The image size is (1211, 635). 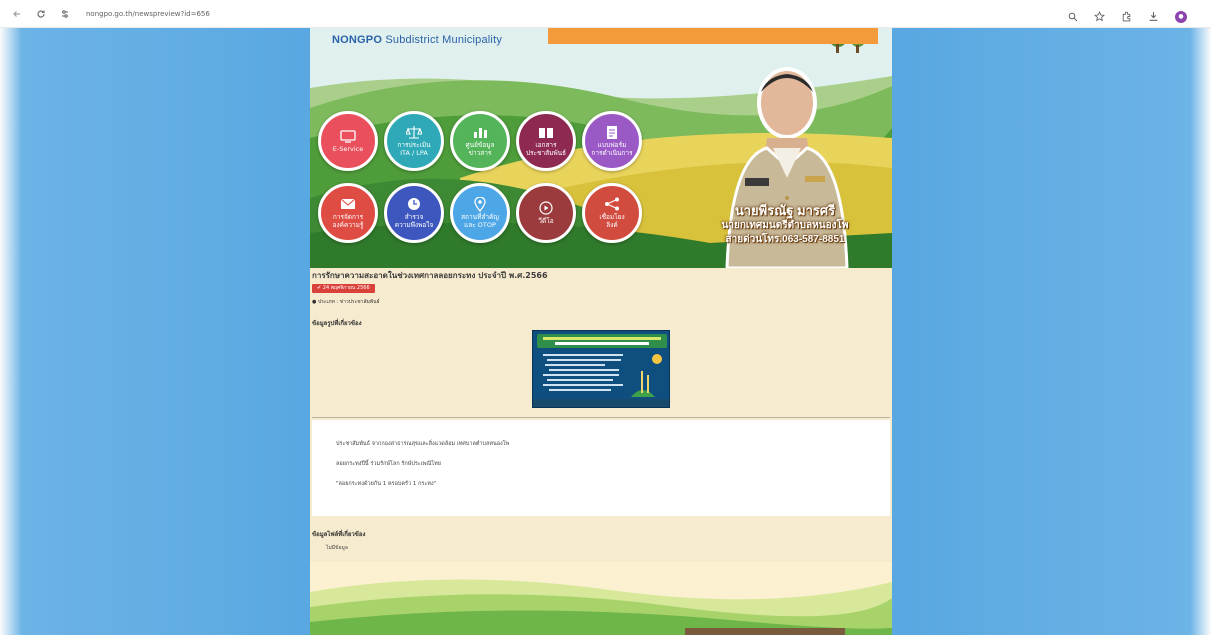 I want to click on menu-label: การจัดการ องค์ความรู้, so click(x=348, y=221).